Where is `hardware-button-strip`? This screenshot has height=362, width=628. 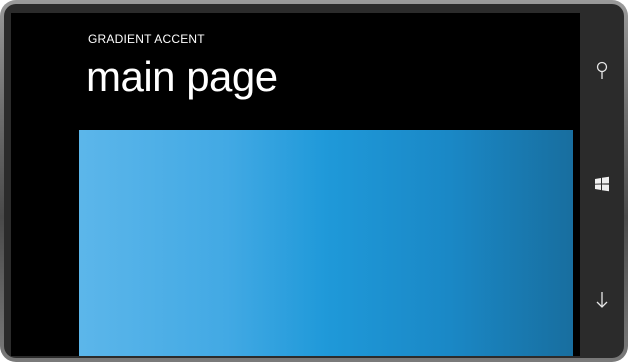
hardware-button-strip is located at coordinates (602, 181).